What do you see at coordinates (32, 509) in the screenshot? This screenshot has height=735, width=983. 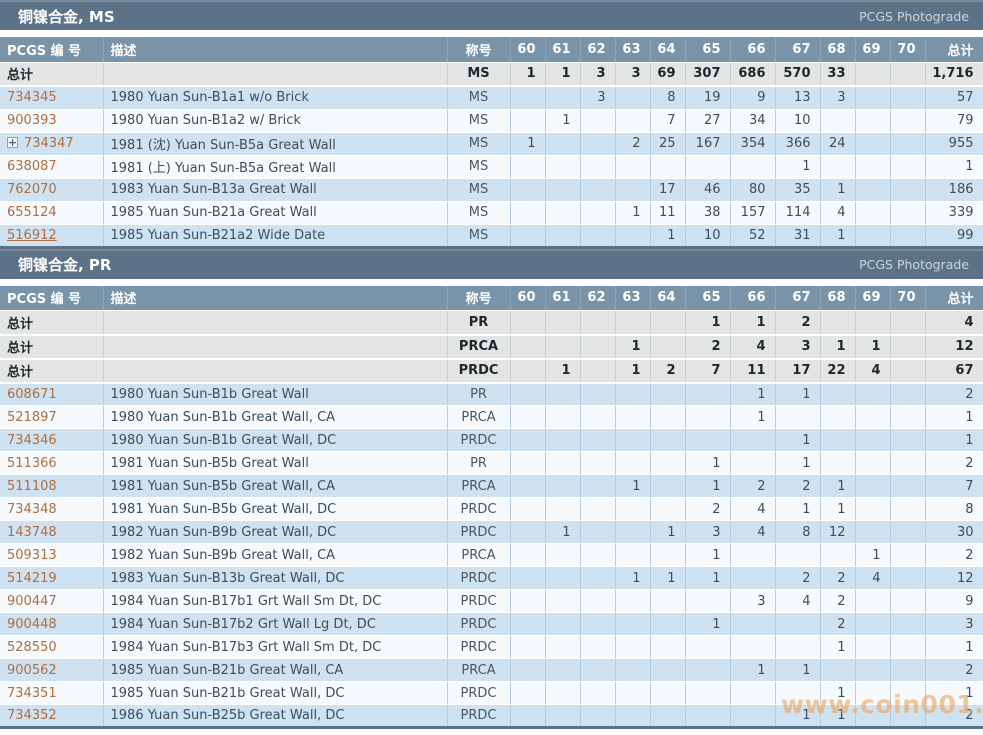 I see `pcgs-number-link: 734348` at bounding box center [32, 509].